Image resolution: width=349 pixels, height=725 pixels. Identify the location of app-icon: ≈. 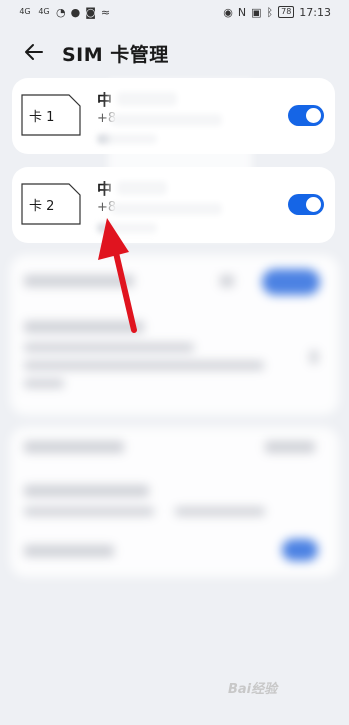
(105, 12).